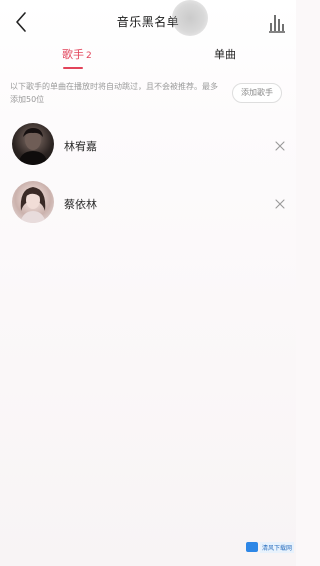 The image size is (320, 566). What do you see at coordinates (80, 146) in the screenshot?
I see `singer-name: 林宥嘉` at bounding box center [80, 146].